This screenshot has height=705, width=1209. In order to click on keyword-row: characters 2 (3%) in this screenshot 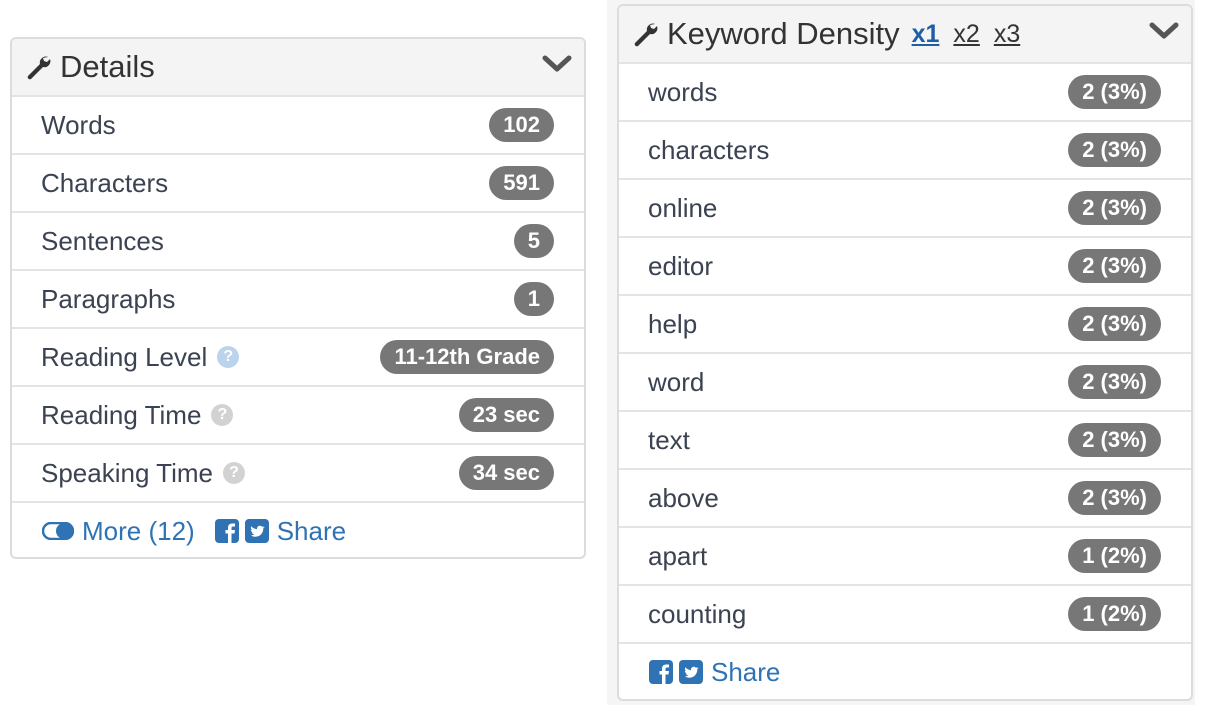, I will do `click(905, 149)`.